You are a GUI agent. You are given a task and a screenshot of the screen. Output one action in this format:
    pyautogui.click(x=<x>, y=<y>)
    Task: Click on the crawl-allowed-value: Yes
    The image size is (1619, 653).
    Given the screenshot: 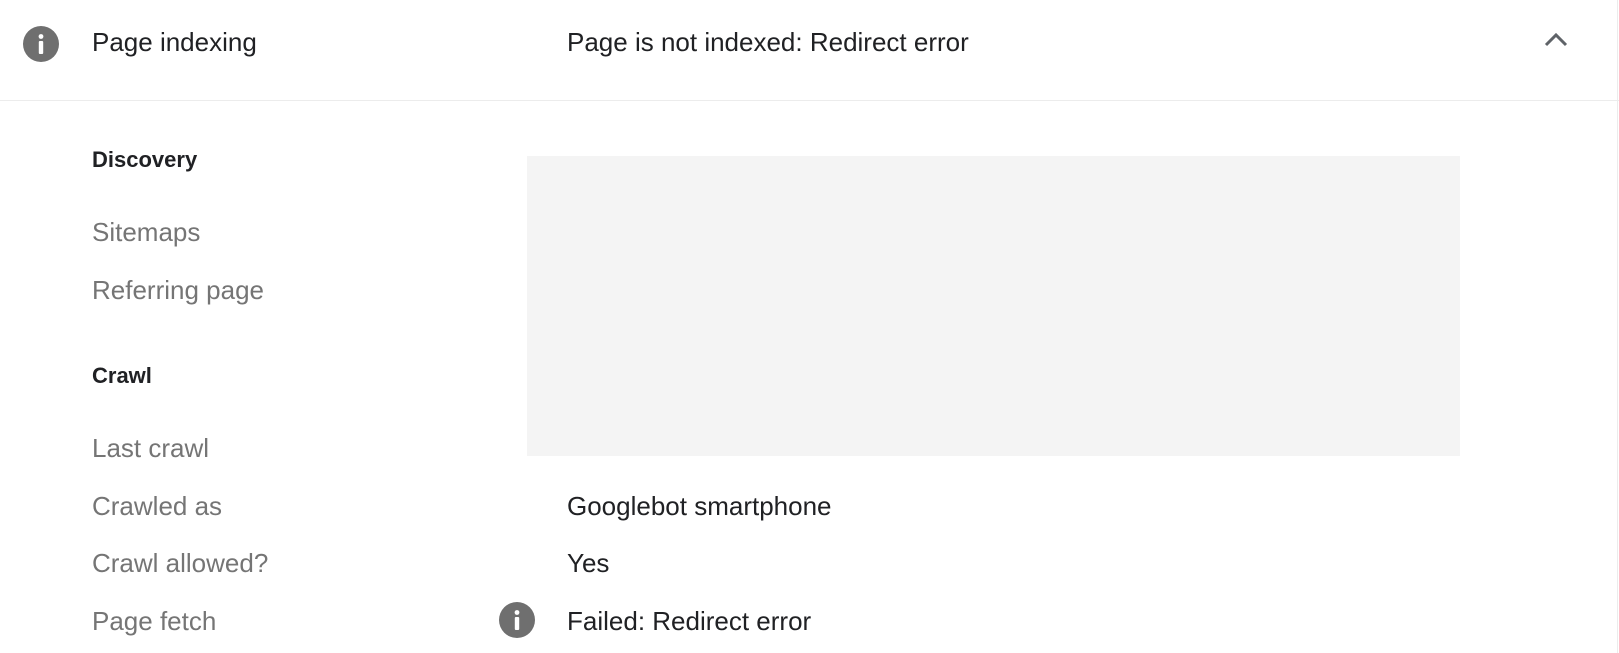 What is the action you would take?
    pyautogui.click(x=588, y=563)
    